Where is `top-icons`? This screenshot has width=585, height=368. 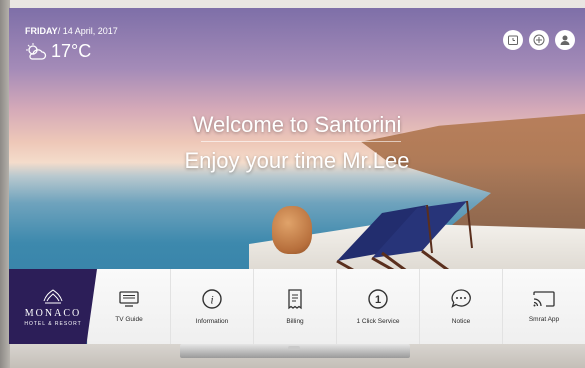
top-icons is located at coordinates (539, 40).